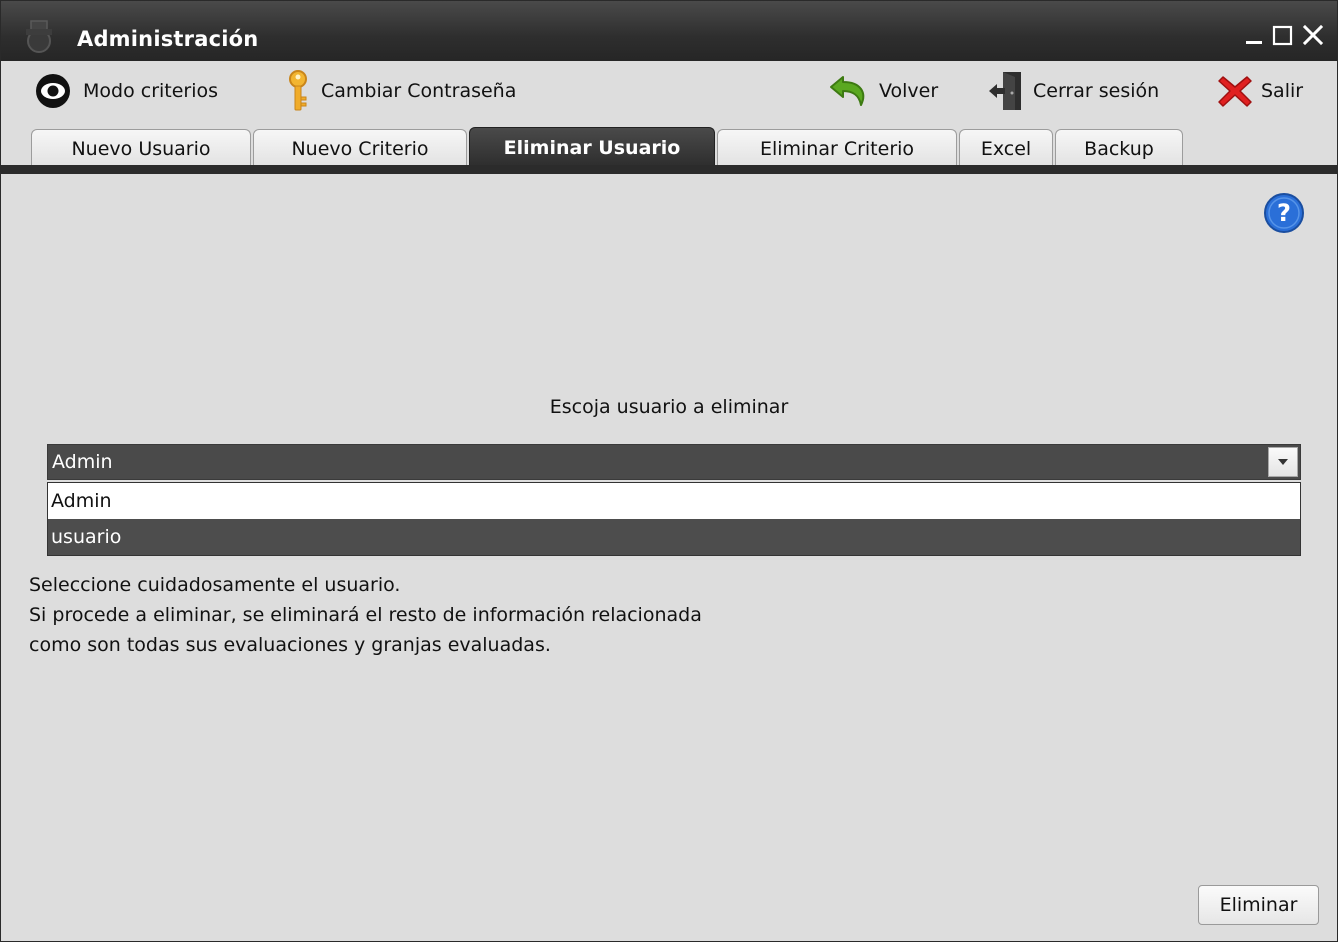 This screenshot has height=942, width=1338. I want to click on help-icon: ?, so click(1284, 213).